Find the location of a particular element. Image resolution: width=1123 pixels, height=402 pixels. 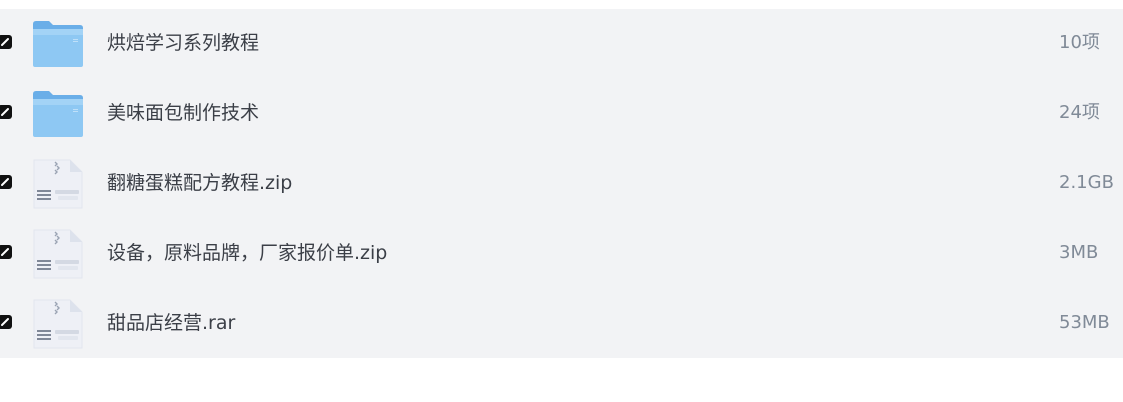

file-size: 24项 is located at coordinates (1079, 112).